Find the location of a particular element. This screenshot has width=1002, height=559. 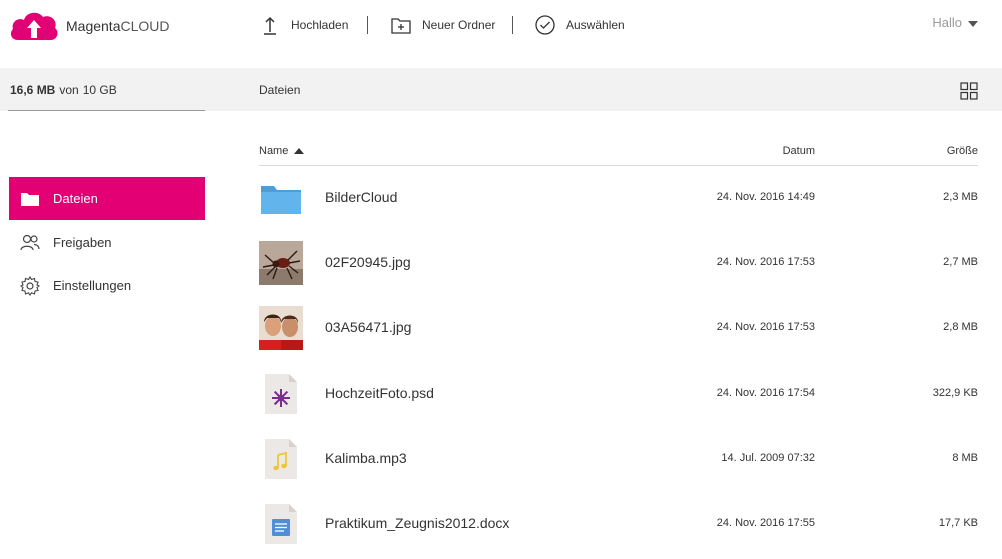

file-date: 24. Nov. 2016 17:54 is located at coordinates (765, 393).